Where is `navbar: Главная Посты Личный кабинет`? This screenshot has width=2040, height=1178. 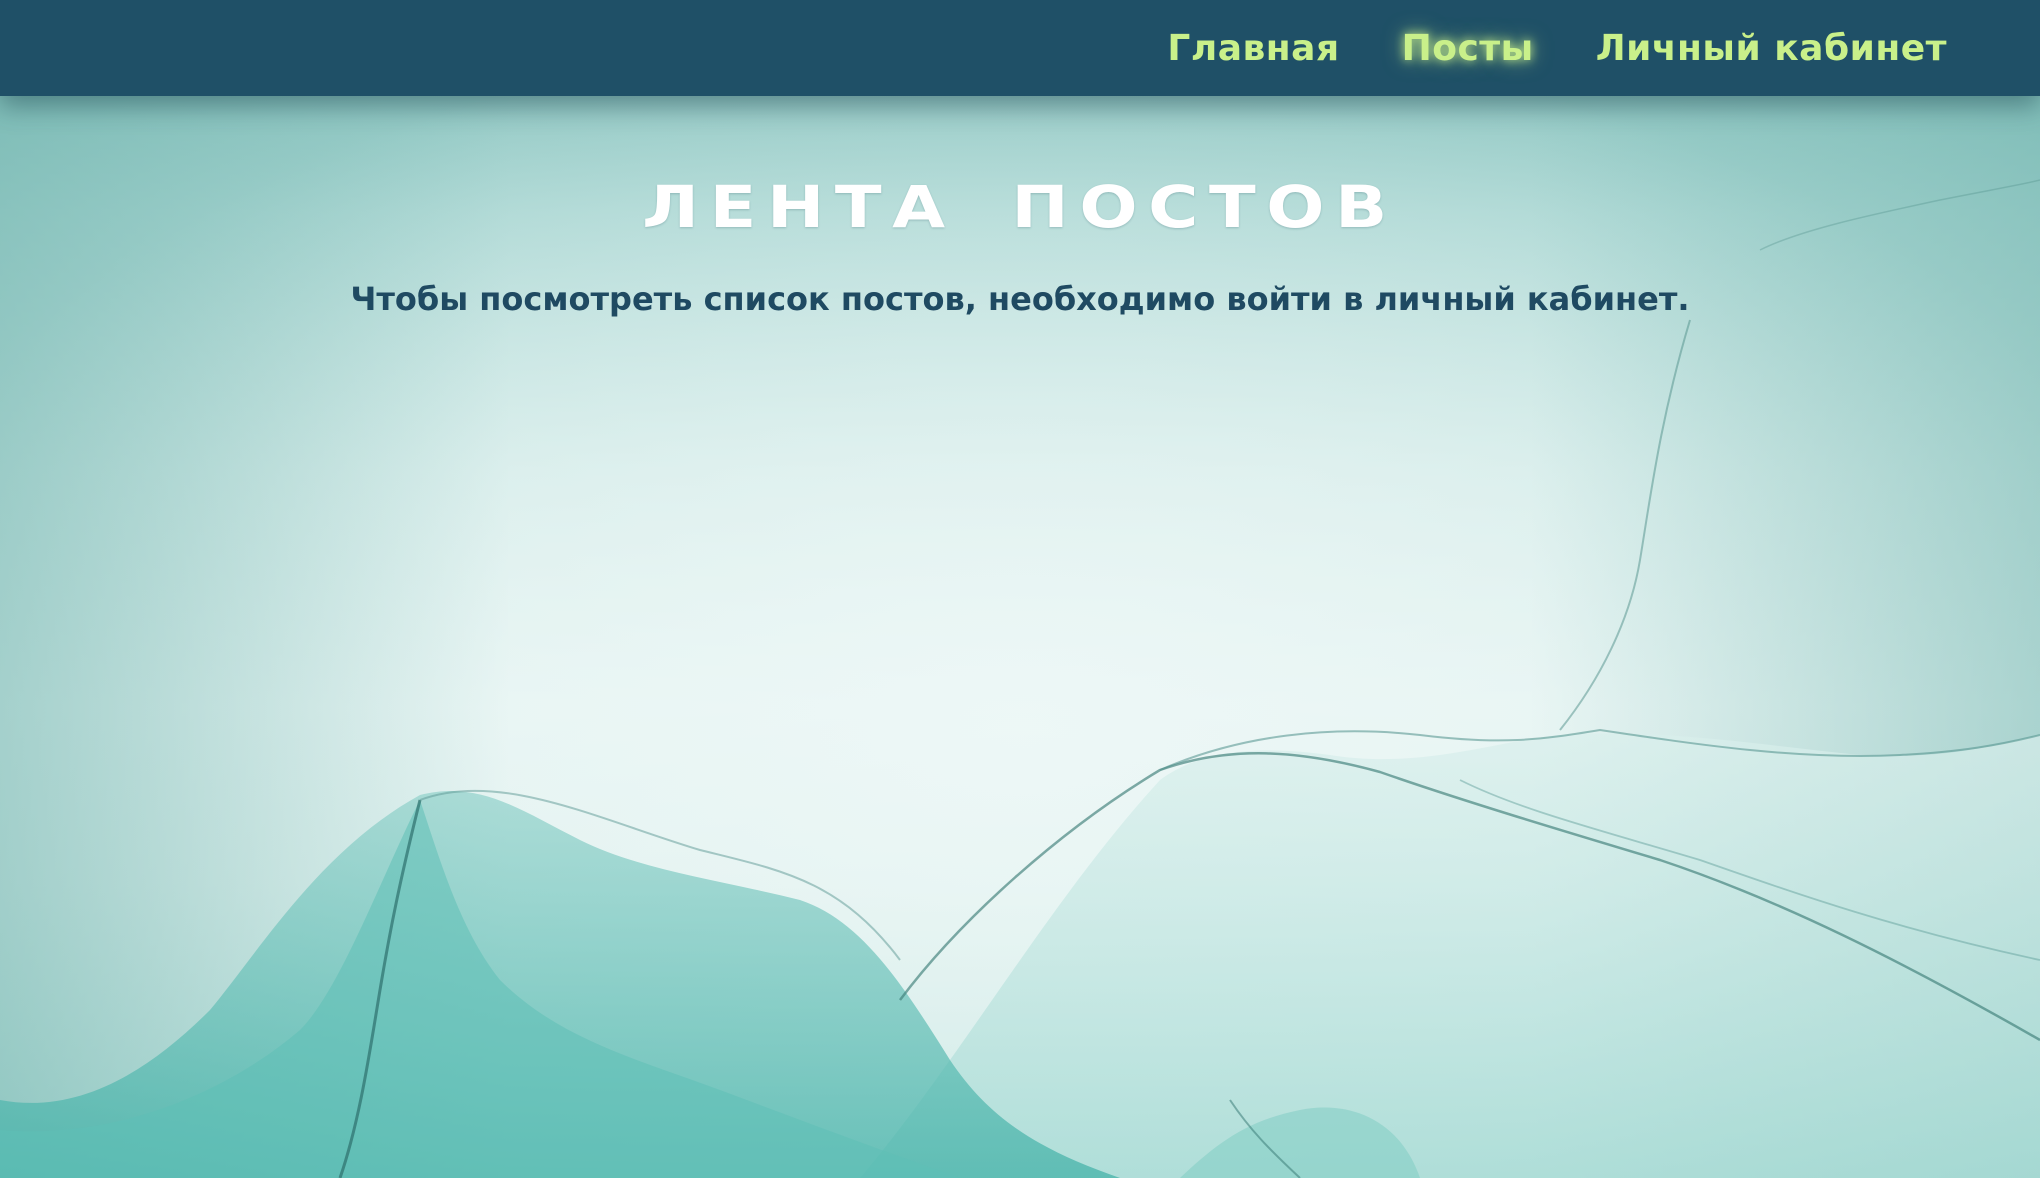 navbar: Главная Посты Личный кабинет is located at coordinates (1020, 48).